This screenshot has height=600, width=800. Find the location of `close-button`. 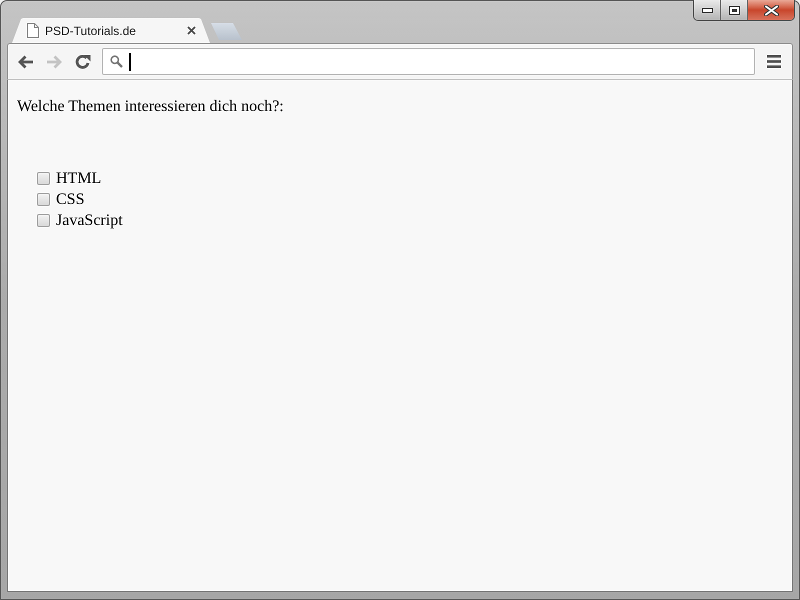

close-button is located at coordinates (771, 10).